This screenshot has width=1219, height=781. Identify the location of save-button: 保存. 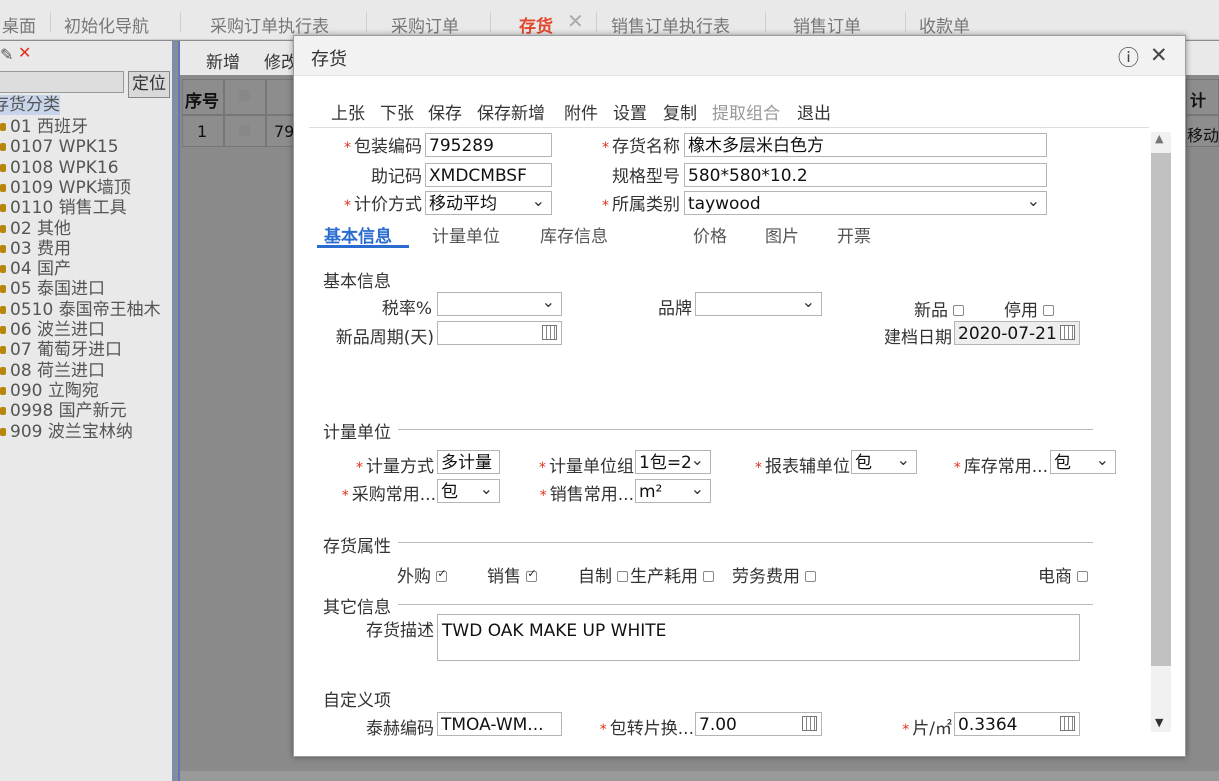
(445, 111).